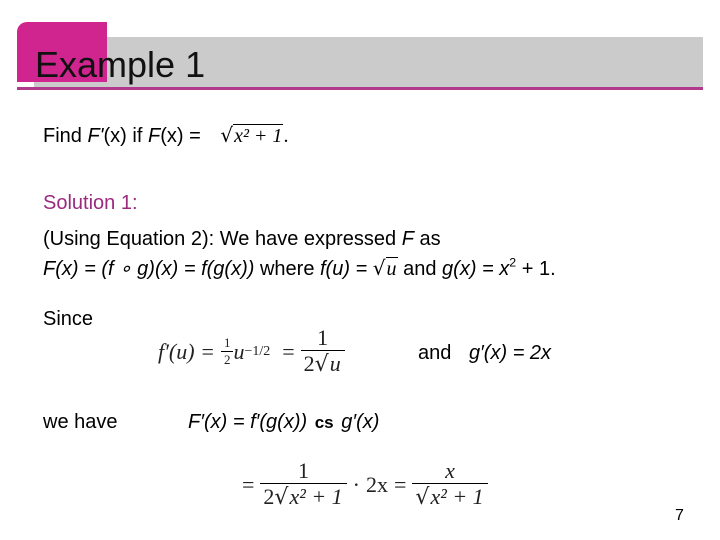 Image resolution: width=720 pixels, height=540 pixels. I want to click on multiplication-symbol: cs, so click(324, 422).